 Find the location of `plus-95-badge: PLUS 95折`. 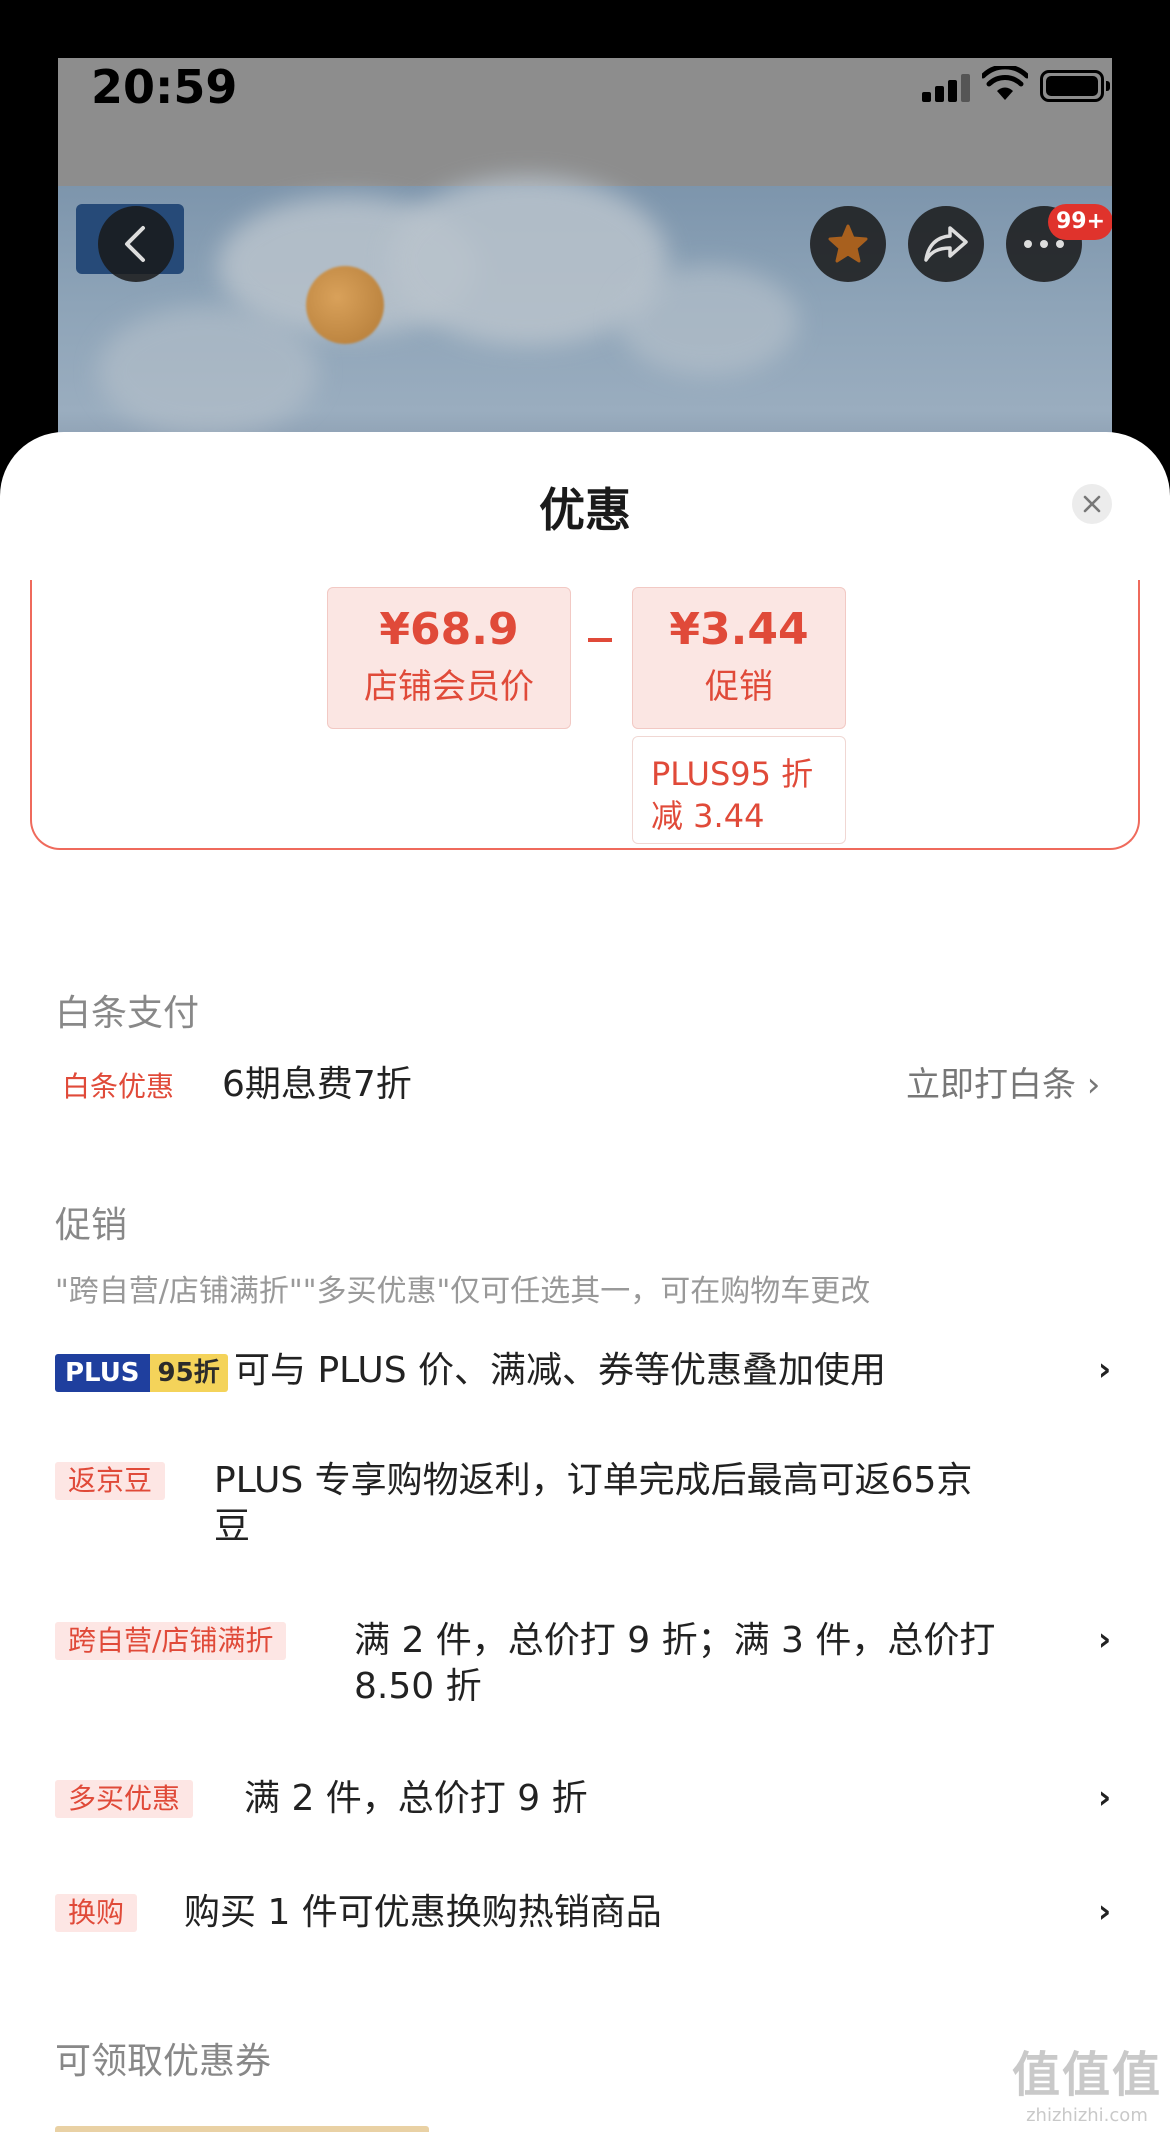

plus-95-badge: PLUS 95折 is located at coordinates (141, 1373).